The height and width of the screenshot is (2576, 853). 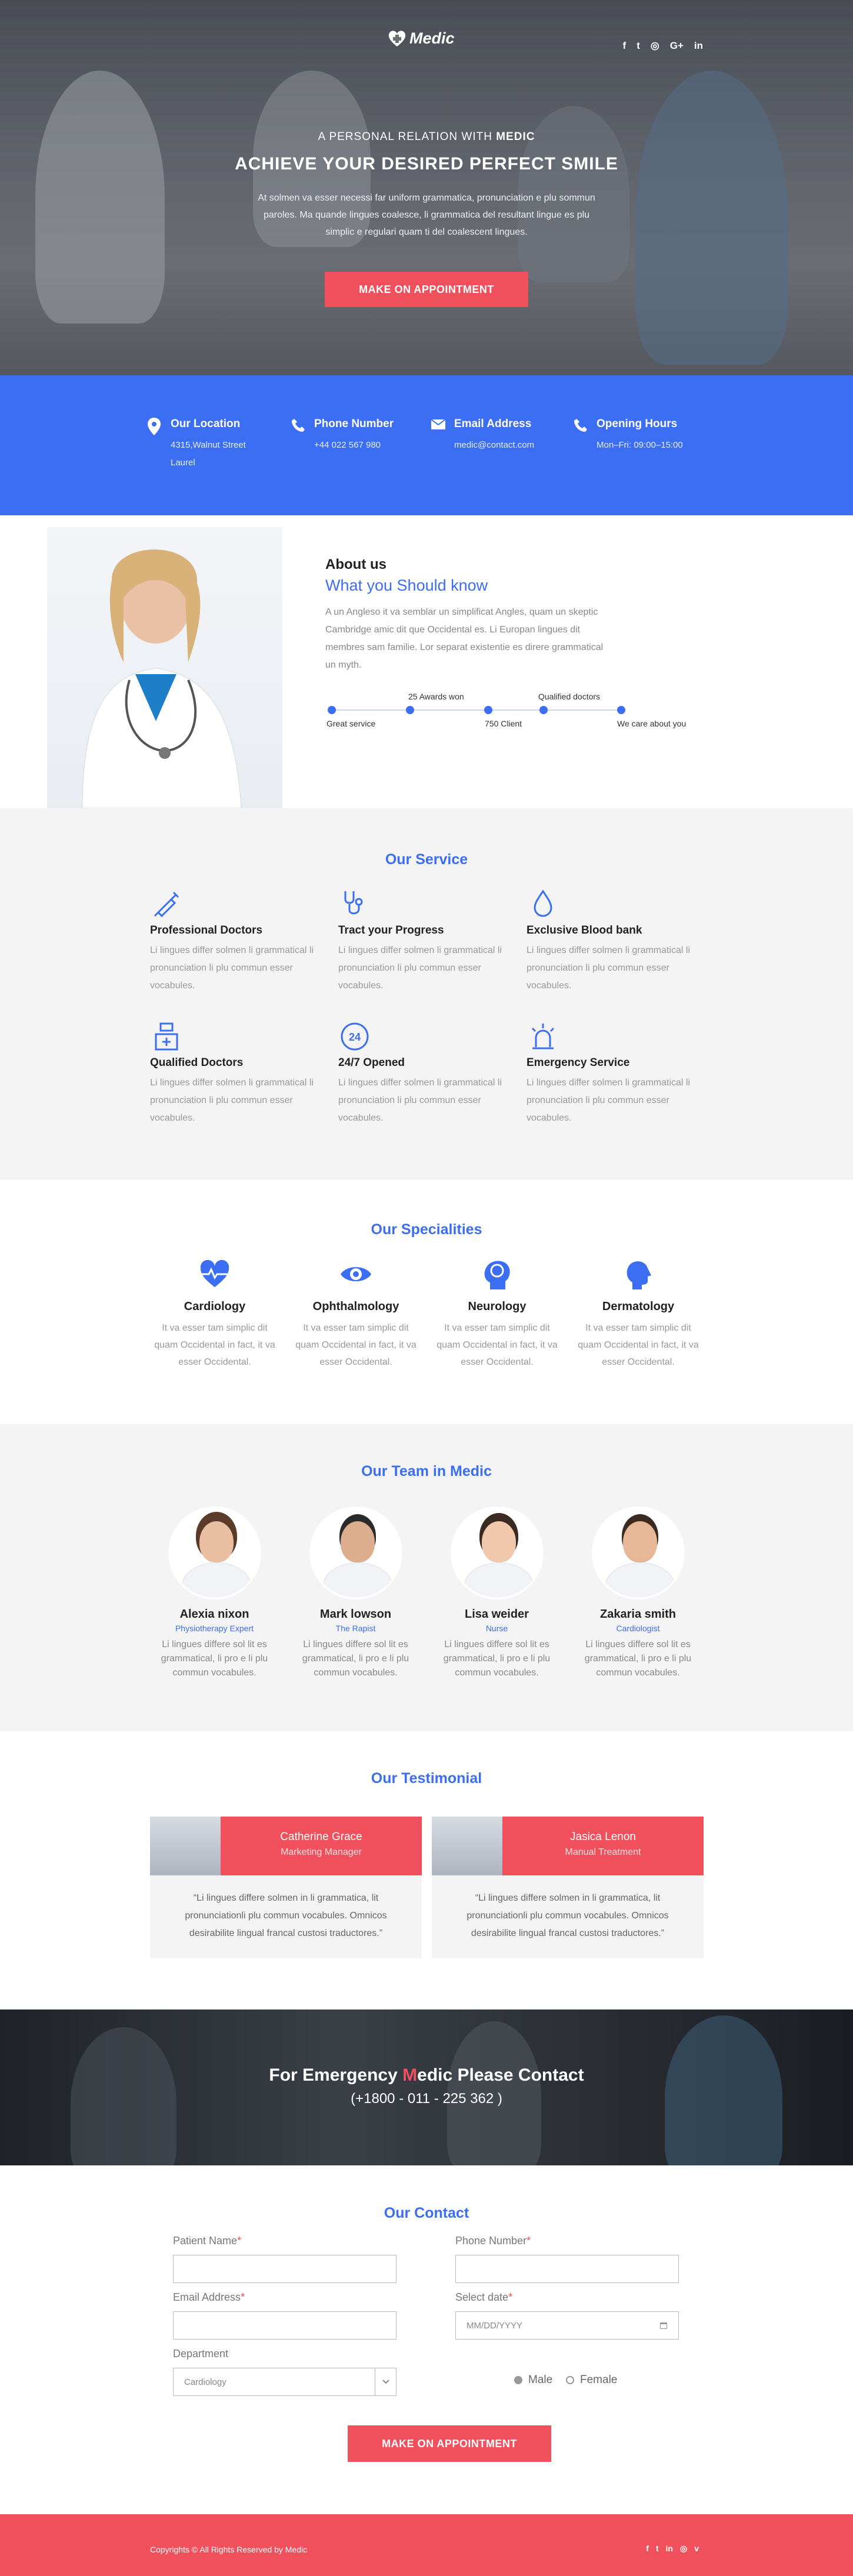 What do you see at coordinates (677, 46) in the screenshot?
I see `google-plus-icon: G+` at bounding box center [677, 46].